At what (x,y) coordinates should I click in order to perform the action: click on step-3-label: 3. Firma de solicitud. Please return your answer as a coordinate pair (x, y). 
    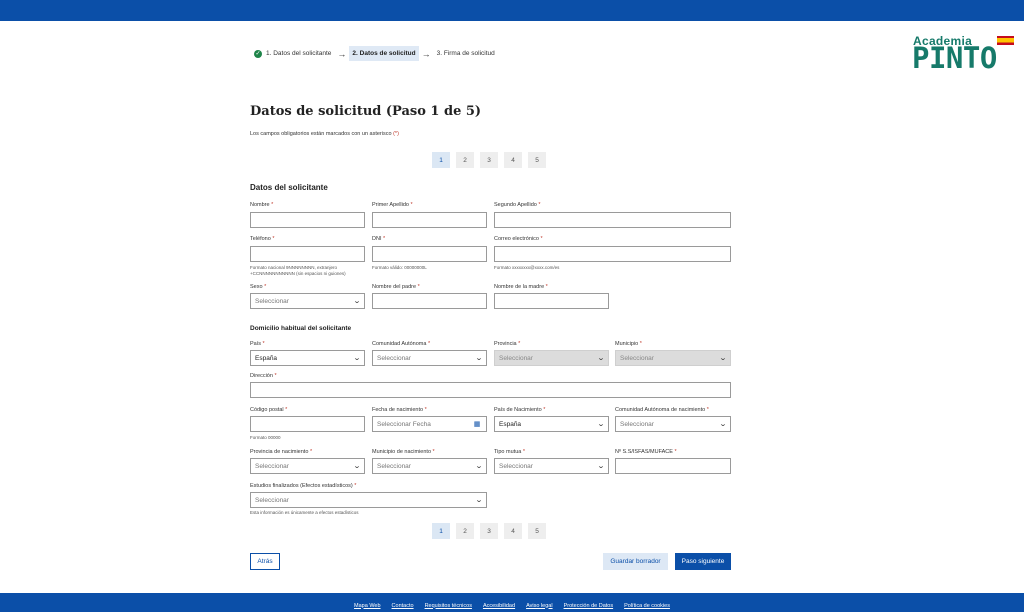
    Looking at the image, I should click on (465, 53).